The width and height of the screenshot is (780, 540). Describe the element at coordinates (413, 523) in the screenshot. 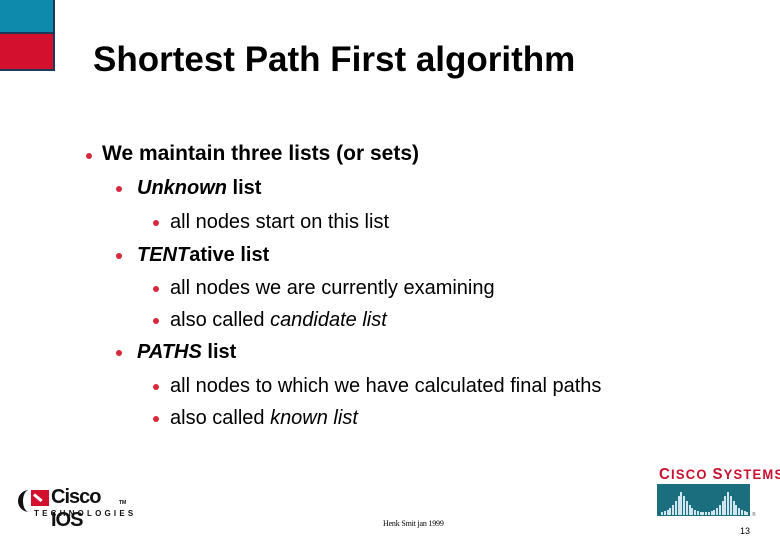

I see `footer-author: Henk Smit jan 1999` at that location.